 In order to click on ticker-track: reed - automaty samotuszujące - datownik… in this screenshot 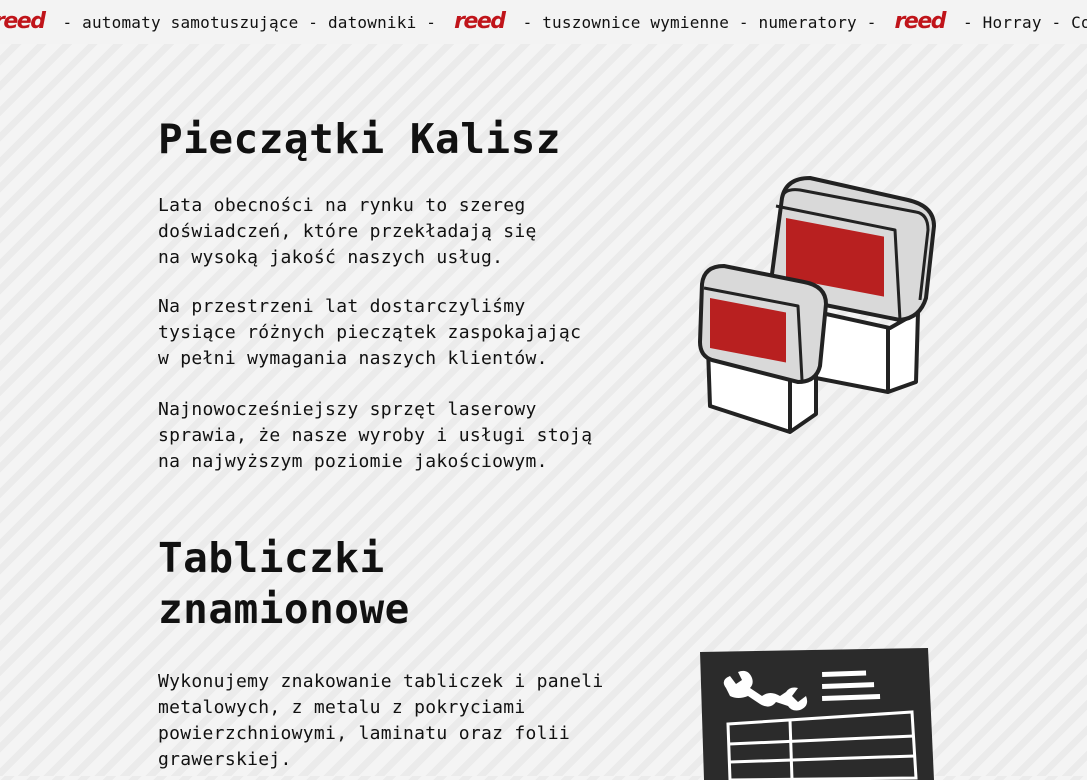, I will do `click(543, 22)`.